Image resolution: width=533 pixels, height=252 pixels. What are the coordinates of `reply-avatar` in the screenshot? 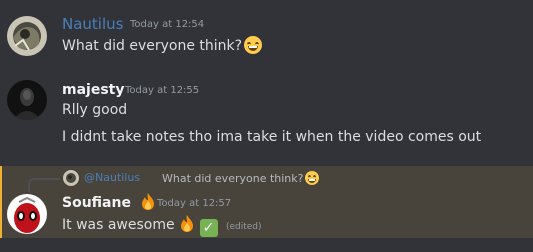 It's located at (71, 178).